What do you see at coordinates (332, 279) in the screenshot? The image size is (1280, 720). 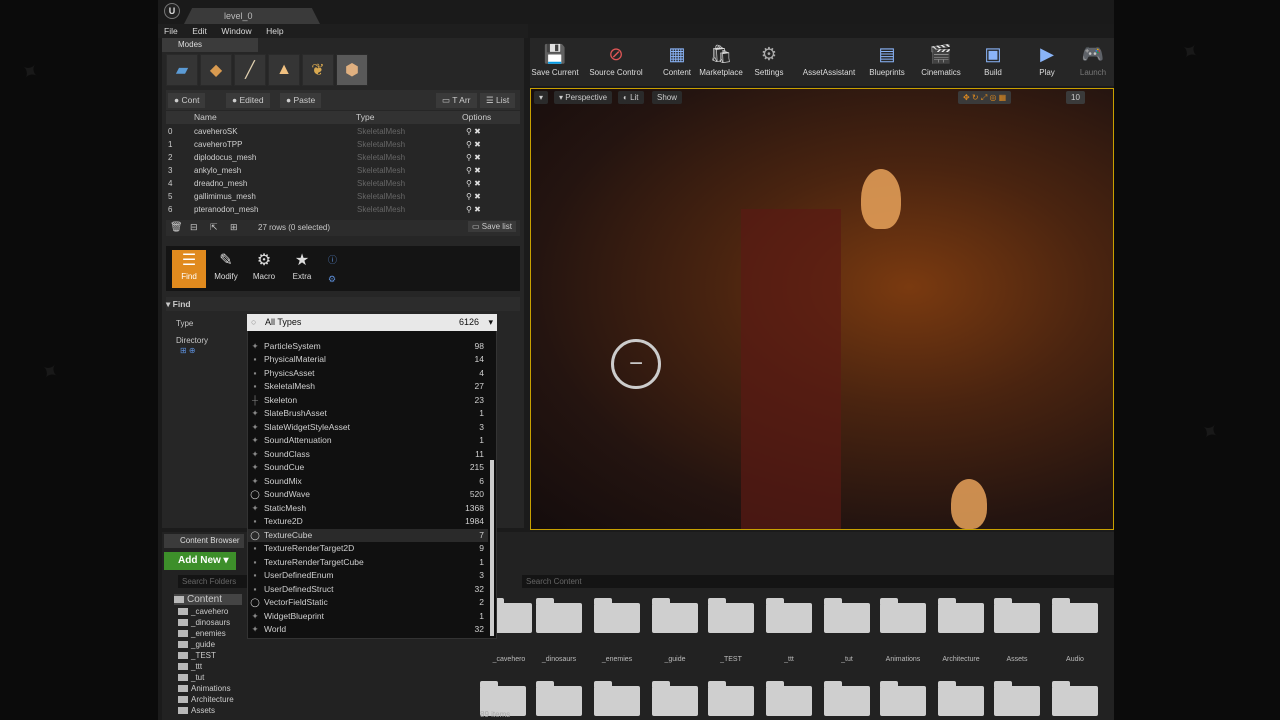 I see `settings-small-icon: ⚙` at bounding box center [332, 279].